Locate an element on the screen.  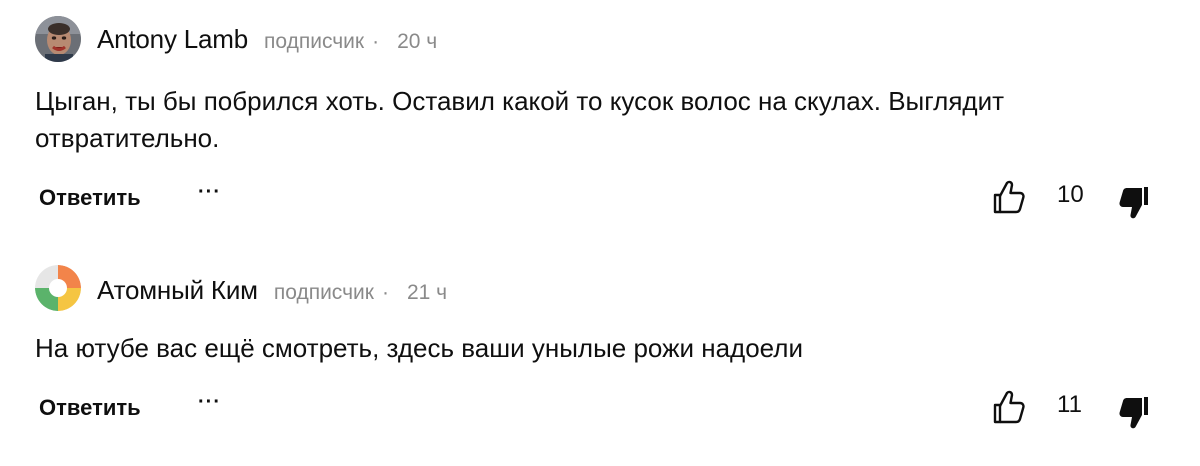
comment-header: Атомный Ким подписчик · 21 ч is located at coordinates (272, 290).